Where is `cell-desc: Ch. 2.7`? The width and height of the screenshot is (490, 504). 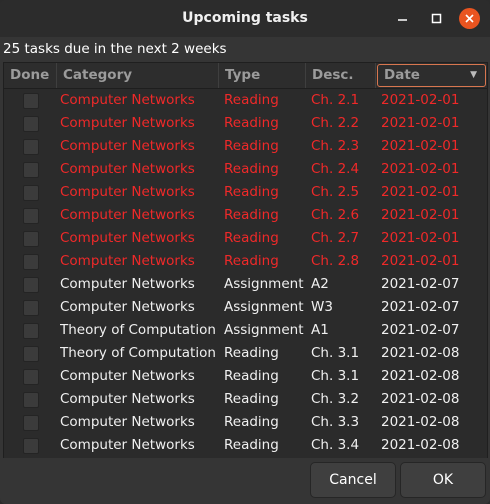 cell-desc: Ch. 2.7 is located at coordinates (335, 238).